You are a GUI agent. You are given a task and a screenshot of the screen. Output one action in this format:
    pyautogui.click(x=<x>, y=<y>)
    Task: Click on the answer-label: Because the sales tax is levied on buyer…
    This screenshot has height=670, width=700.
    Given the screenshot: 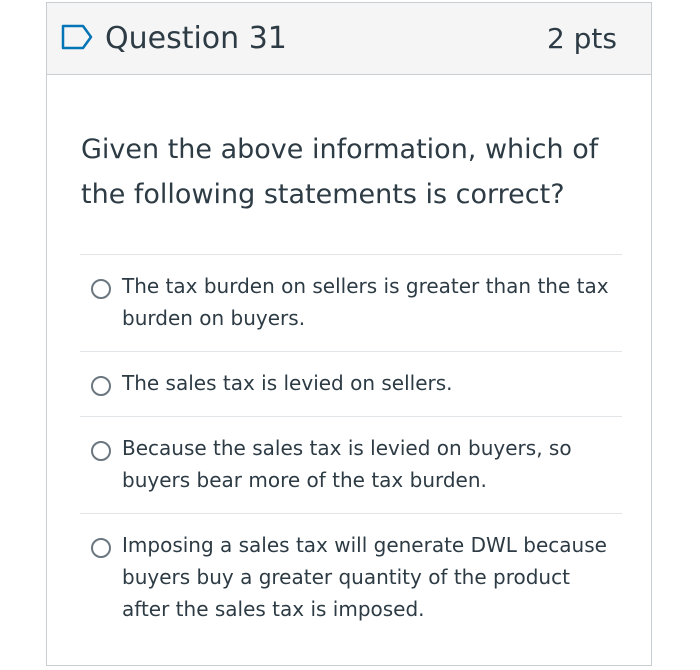 What is the action you would take?
    pyautogui.click(x=347, y=464)
    